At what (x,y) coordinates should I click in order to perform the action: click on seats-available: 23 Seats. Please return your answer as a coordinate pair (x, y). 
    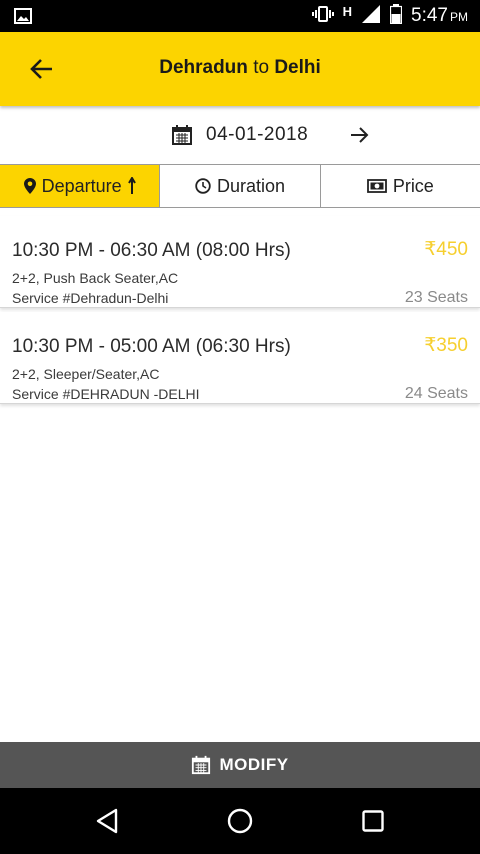
    Looking at the image, I should click on (436, 297).